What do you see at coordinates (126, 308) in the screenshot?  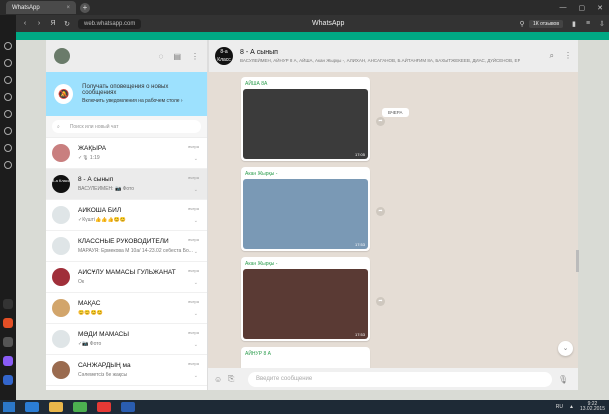 I see `chat-list-item: МАҚАС 😊😊😊😊 вчера ⌄` at bounding box center [126, 308].